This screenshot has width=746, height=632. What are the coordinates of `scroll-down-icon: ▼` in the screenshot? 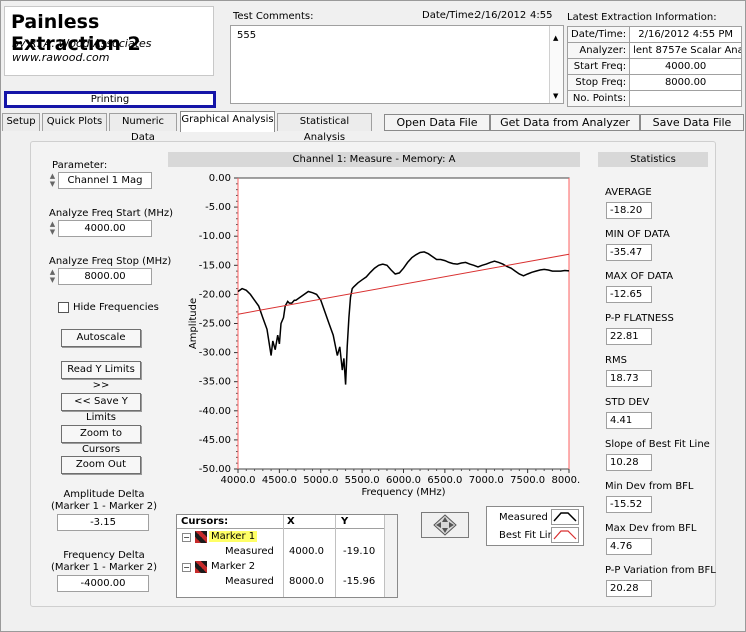 It's located at (555, 96).